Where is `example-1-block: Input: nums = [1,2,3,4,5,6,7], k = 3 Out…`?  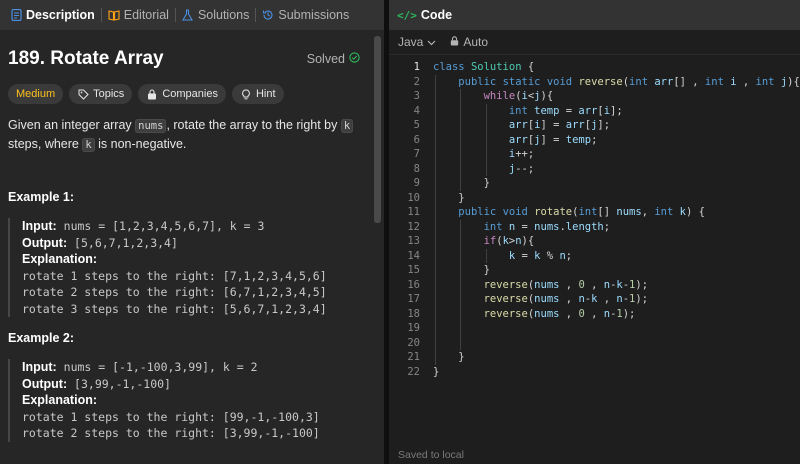 example-1-block: Input: nums = [1,2,3,4,5,6,7], k = 3 Out… is located at coordinates (185, 267).